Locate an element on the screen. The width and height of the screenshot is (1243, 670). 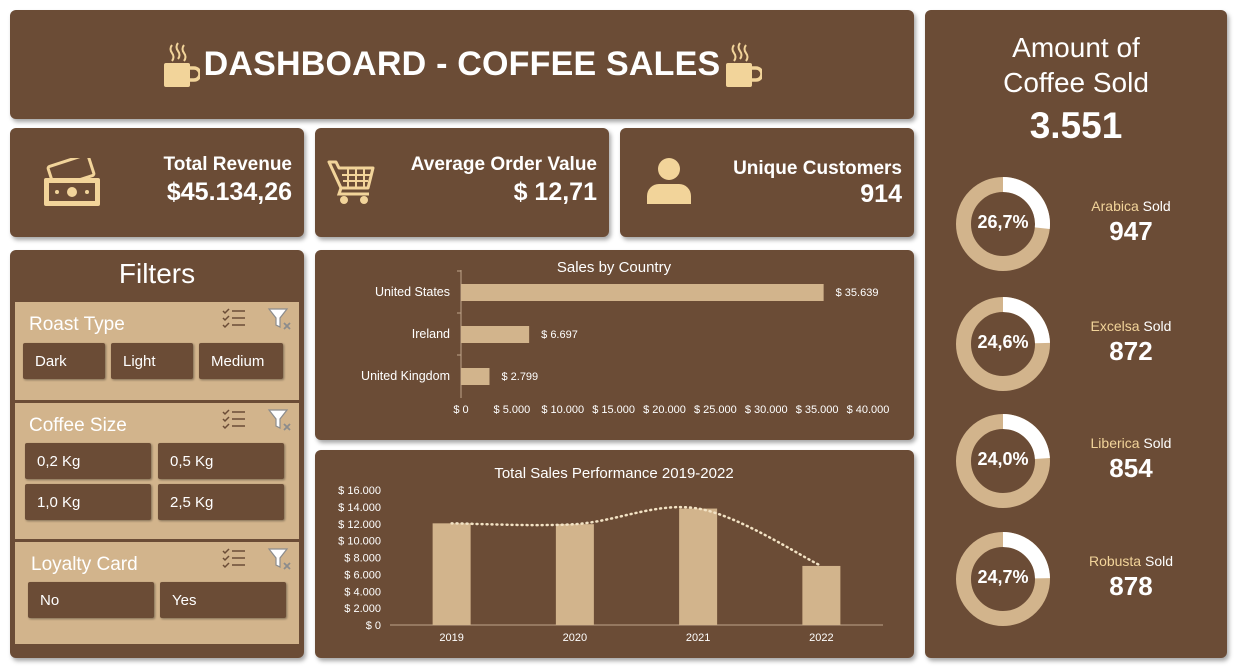
coffee-type-count: 947 is located at coordinates (1131, 231).